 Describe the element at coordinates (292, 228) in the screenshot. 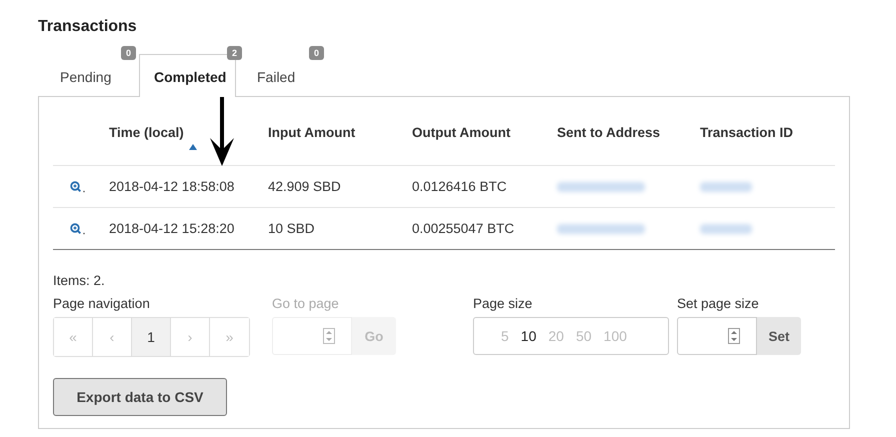

I see `table-cell-text: 10 SBD` at that location.